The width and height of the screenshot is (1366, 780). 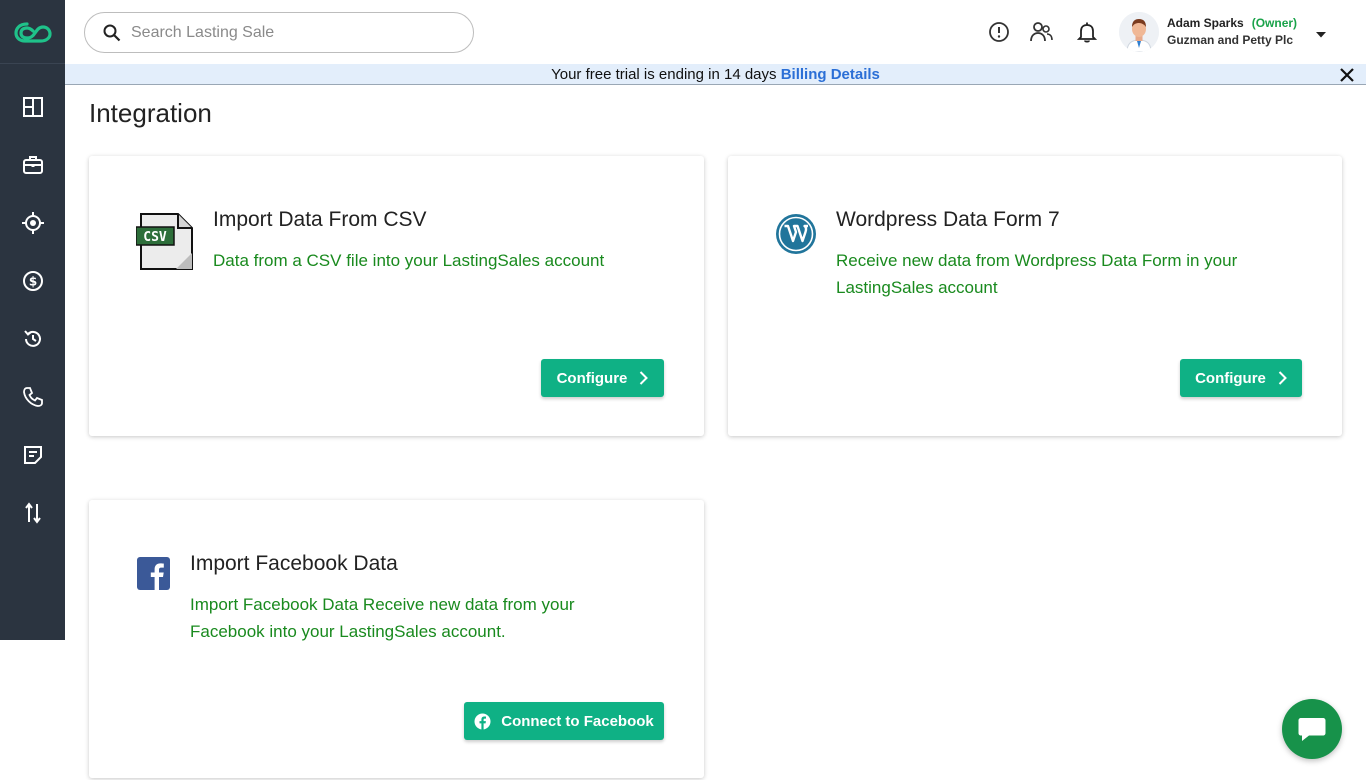 I want to click on user-menu-toggle, so click(x=1321, y=35).